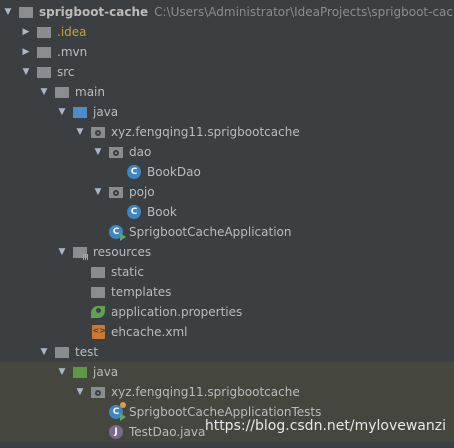 The height and width of the screenshot is (448, 454). What do you see at coordinates (227, 252) in the screenshot?
I see `tree-node-resources: ▼ resources` at bounding box center [227, 252].